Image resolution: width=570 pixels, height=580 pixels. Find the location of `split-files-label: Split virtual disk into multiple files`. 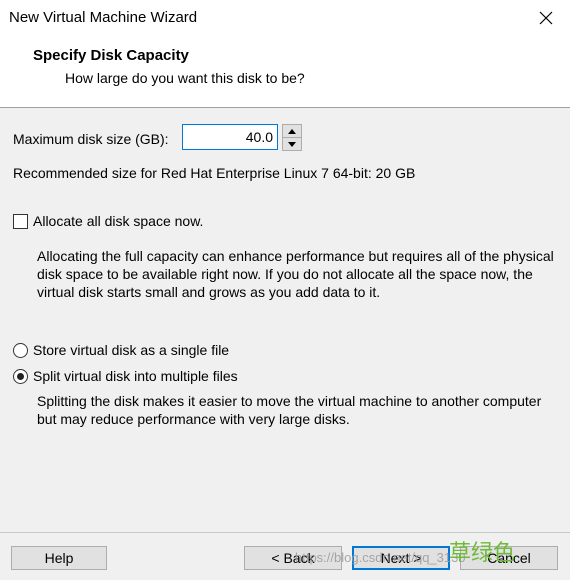

split-files-label: Split virtual disk into multiple files is located at coordinates (135, 376).